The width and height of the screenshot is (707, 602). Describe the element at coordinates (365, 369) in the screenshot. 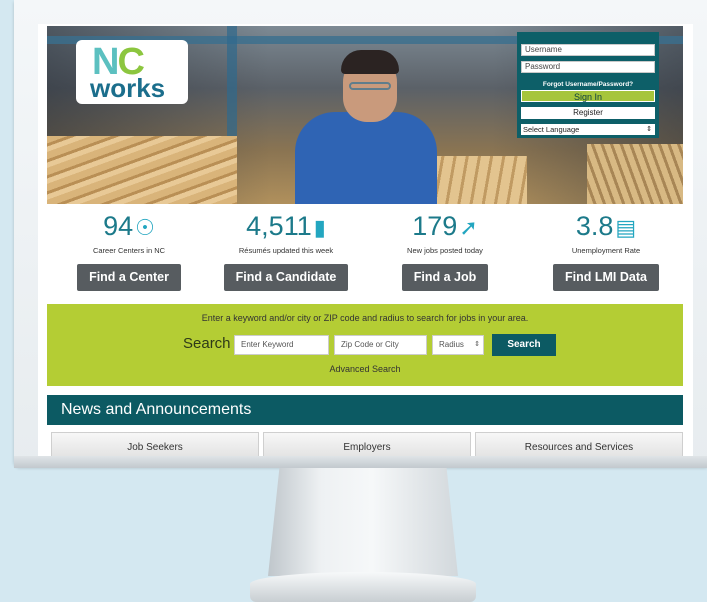

I see `advanced-search-link: Advanced Search` at that location.